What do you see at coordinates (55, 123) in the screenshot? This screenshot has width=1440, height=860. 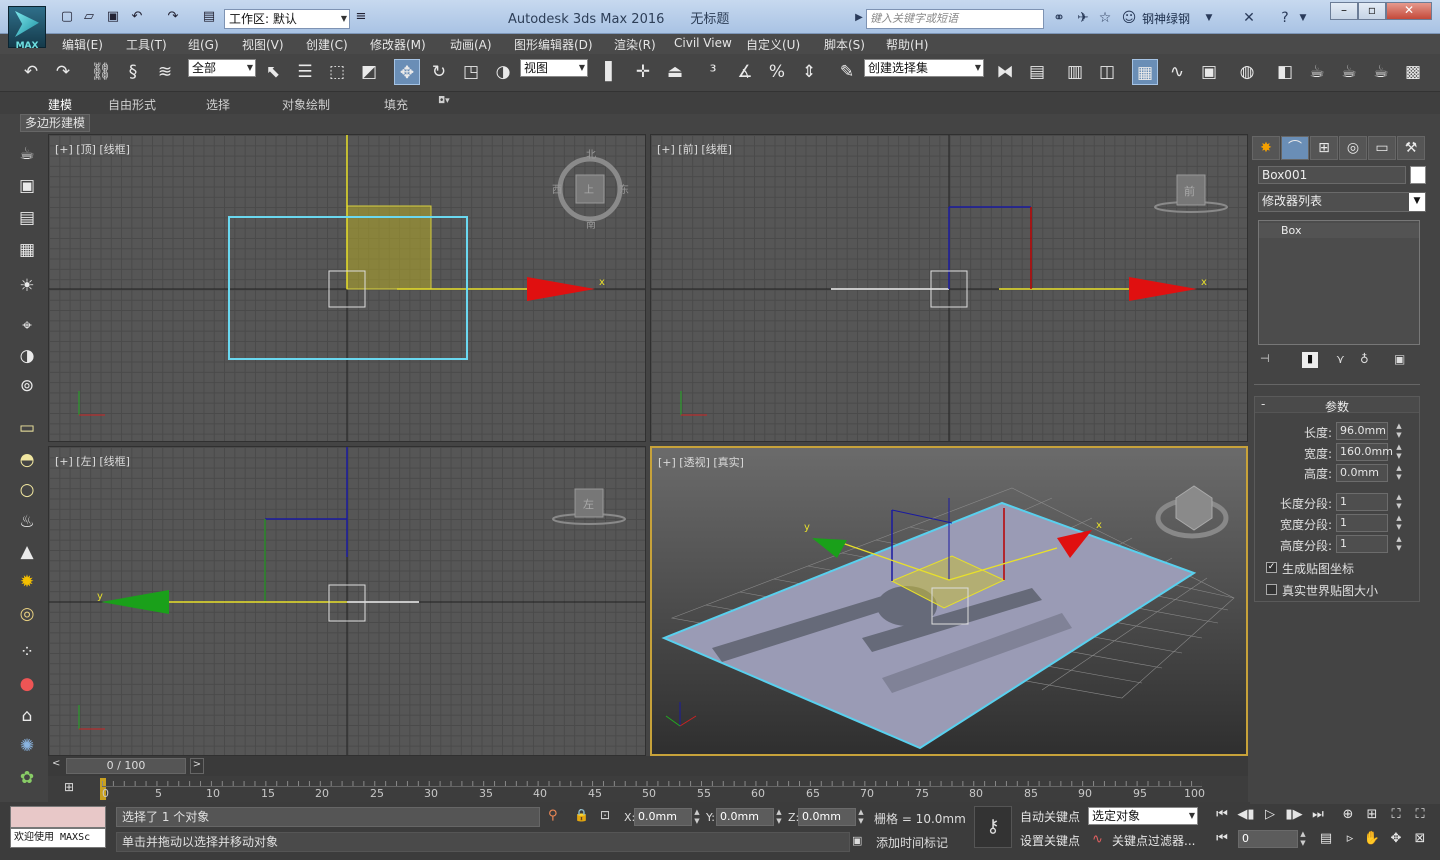 I see `ribbon-panel-polygon-modeling: 多边形建模` at bounding box center [55, 123].